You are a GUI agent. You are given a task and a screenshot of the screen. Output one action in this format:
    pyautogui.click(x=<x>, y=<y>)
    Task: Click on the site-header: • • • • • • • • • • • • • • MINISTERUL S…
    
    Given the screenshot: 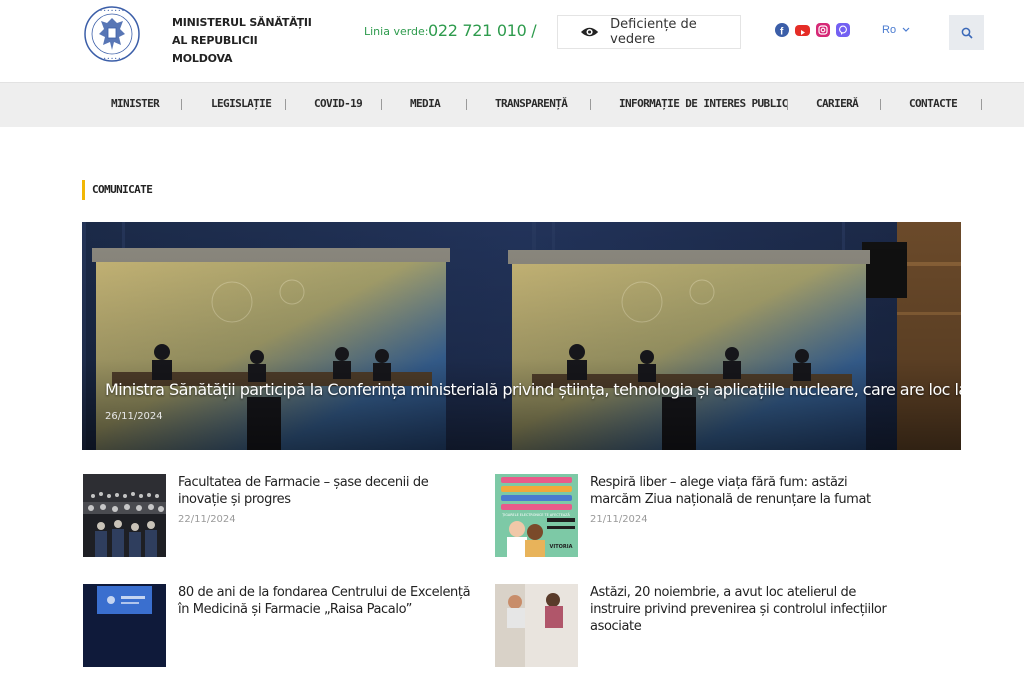 What is the action you would take?
    pyautogui.click(x=512, y=41)
    